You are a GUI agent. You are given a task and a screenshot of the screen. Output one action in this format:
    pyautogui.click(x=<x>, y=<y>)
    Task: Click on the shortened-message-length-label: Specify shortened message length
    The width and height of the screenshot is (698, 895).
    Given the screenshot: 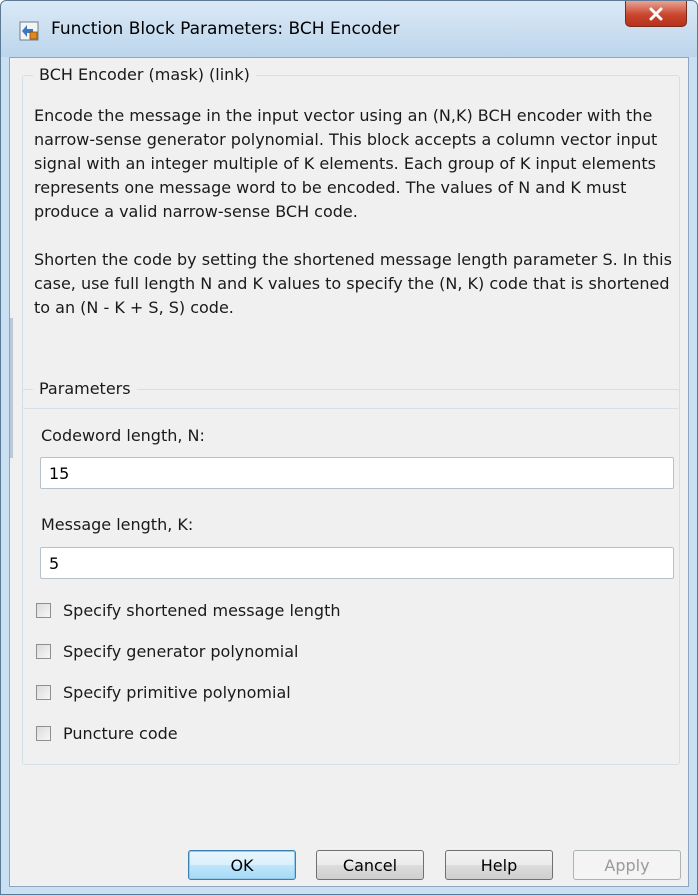 What is the action you would take?
    pyautogui.click(x=202, y=610)
    